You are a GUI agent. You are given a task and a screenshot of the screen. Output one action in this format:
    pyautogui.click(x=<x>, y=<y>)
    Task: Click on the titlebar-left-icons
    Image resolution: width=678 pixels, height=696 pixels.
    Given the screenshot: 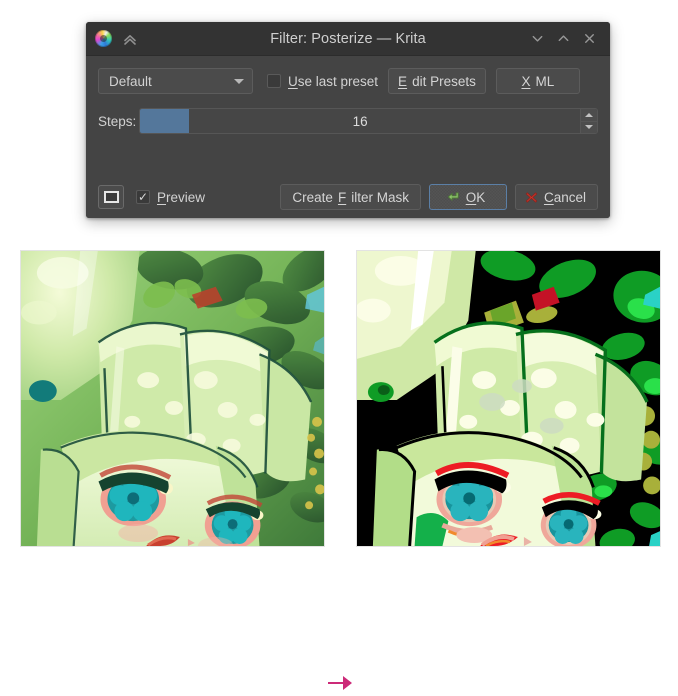 What is the action you would take?
    pyautogui.click(x=112, y=38)
    